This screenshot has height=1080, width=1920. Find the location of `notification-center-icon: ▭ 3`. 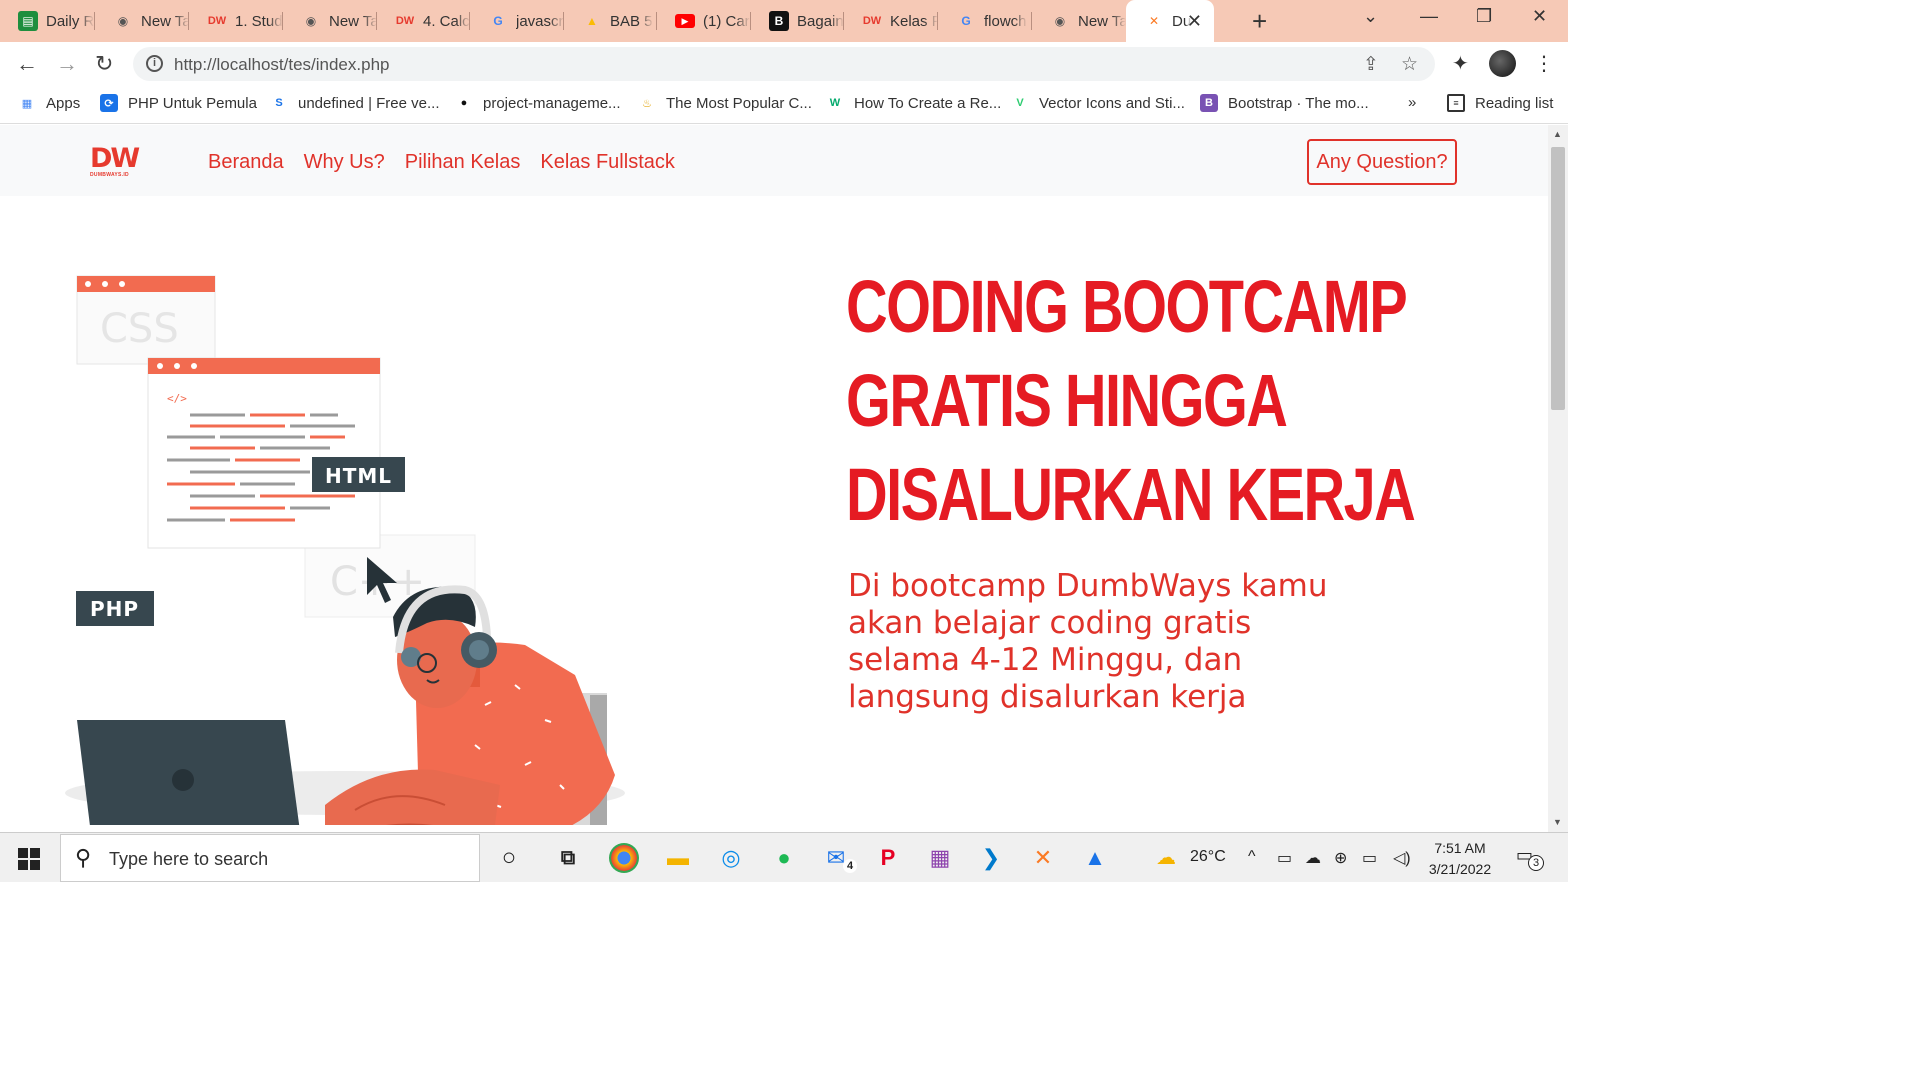

notification-center-icon: ▭ 3 is located at coordinates (1530, 858).